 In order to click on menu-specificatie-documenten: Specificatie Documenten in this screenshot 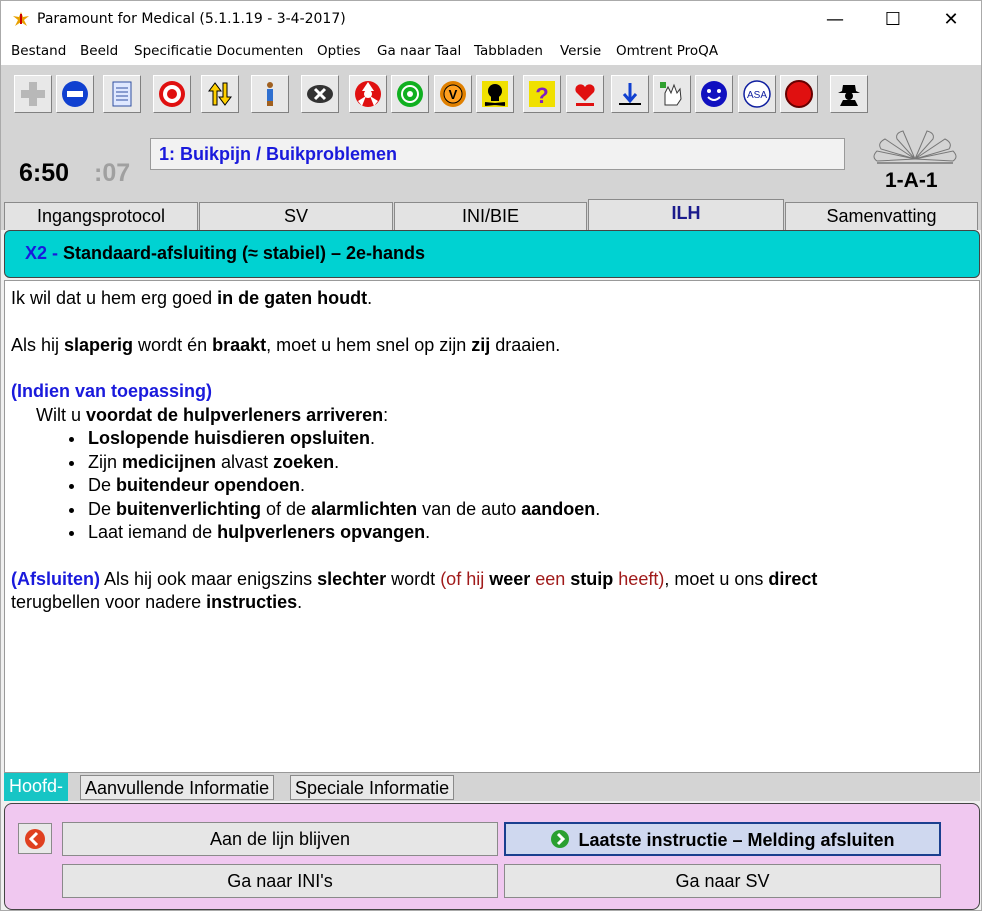, I will do `click(218, 51)`.